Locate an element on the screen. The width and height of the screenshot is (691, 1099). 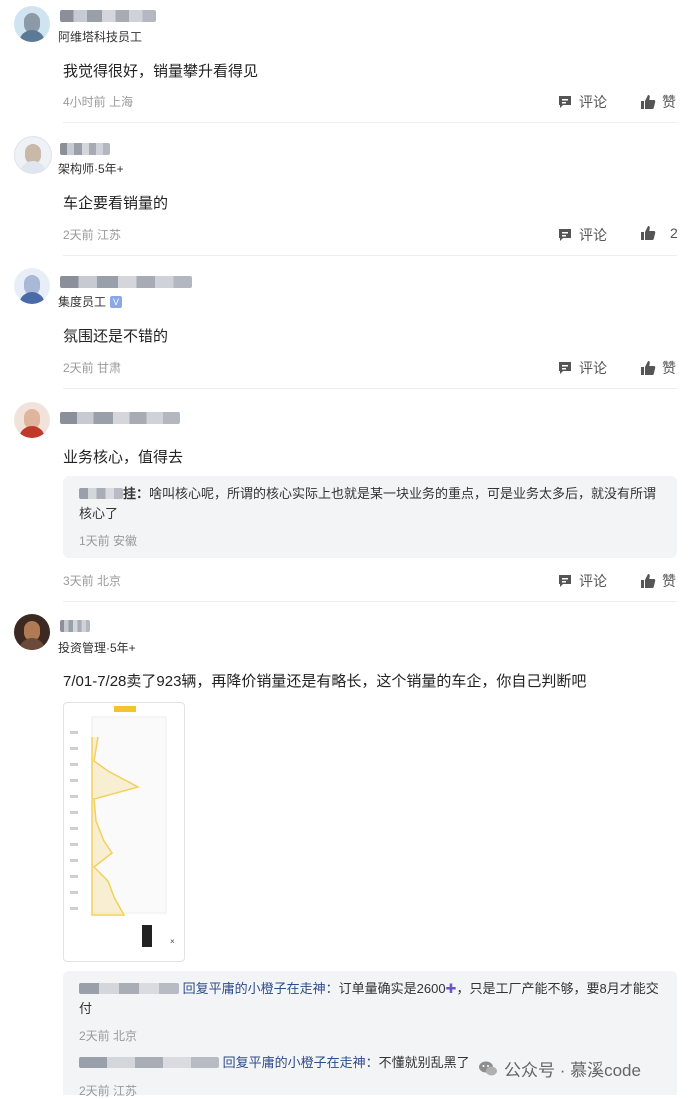
chart-row-labels is located at coordinates (74, 820).